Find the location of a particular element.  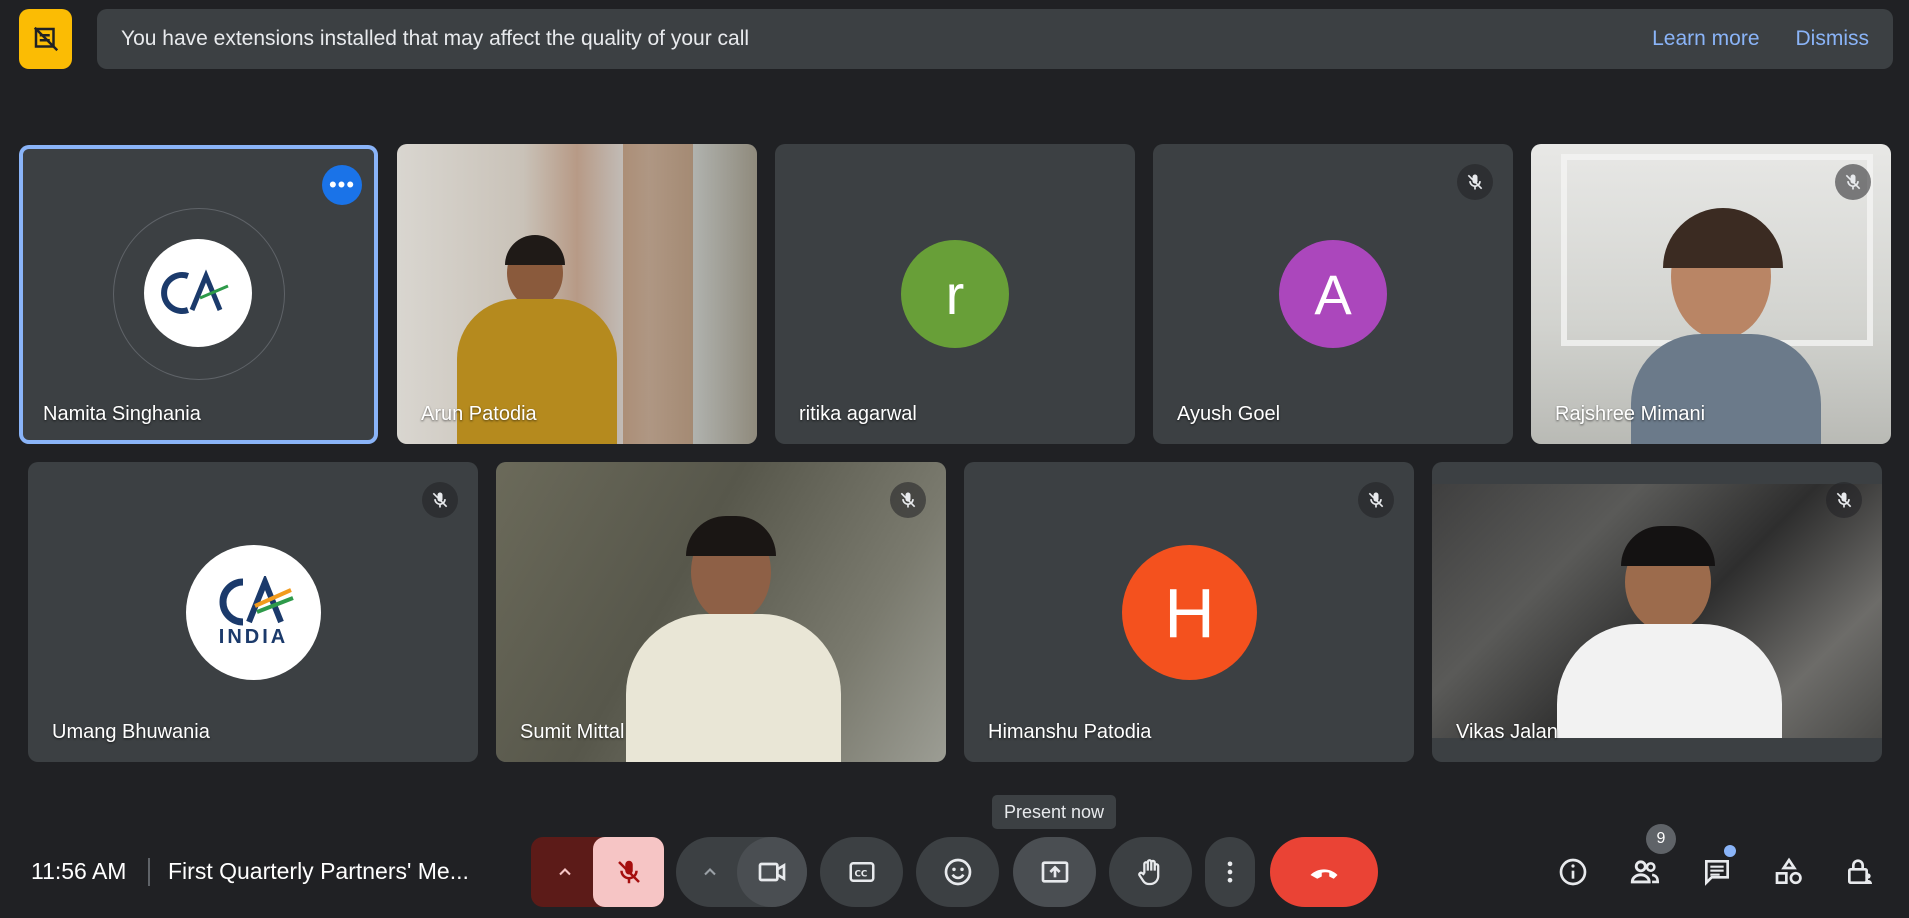

participant-tile-himanshu-patodia: H Himanshu Patodia is located at coordinates (1189, 612).